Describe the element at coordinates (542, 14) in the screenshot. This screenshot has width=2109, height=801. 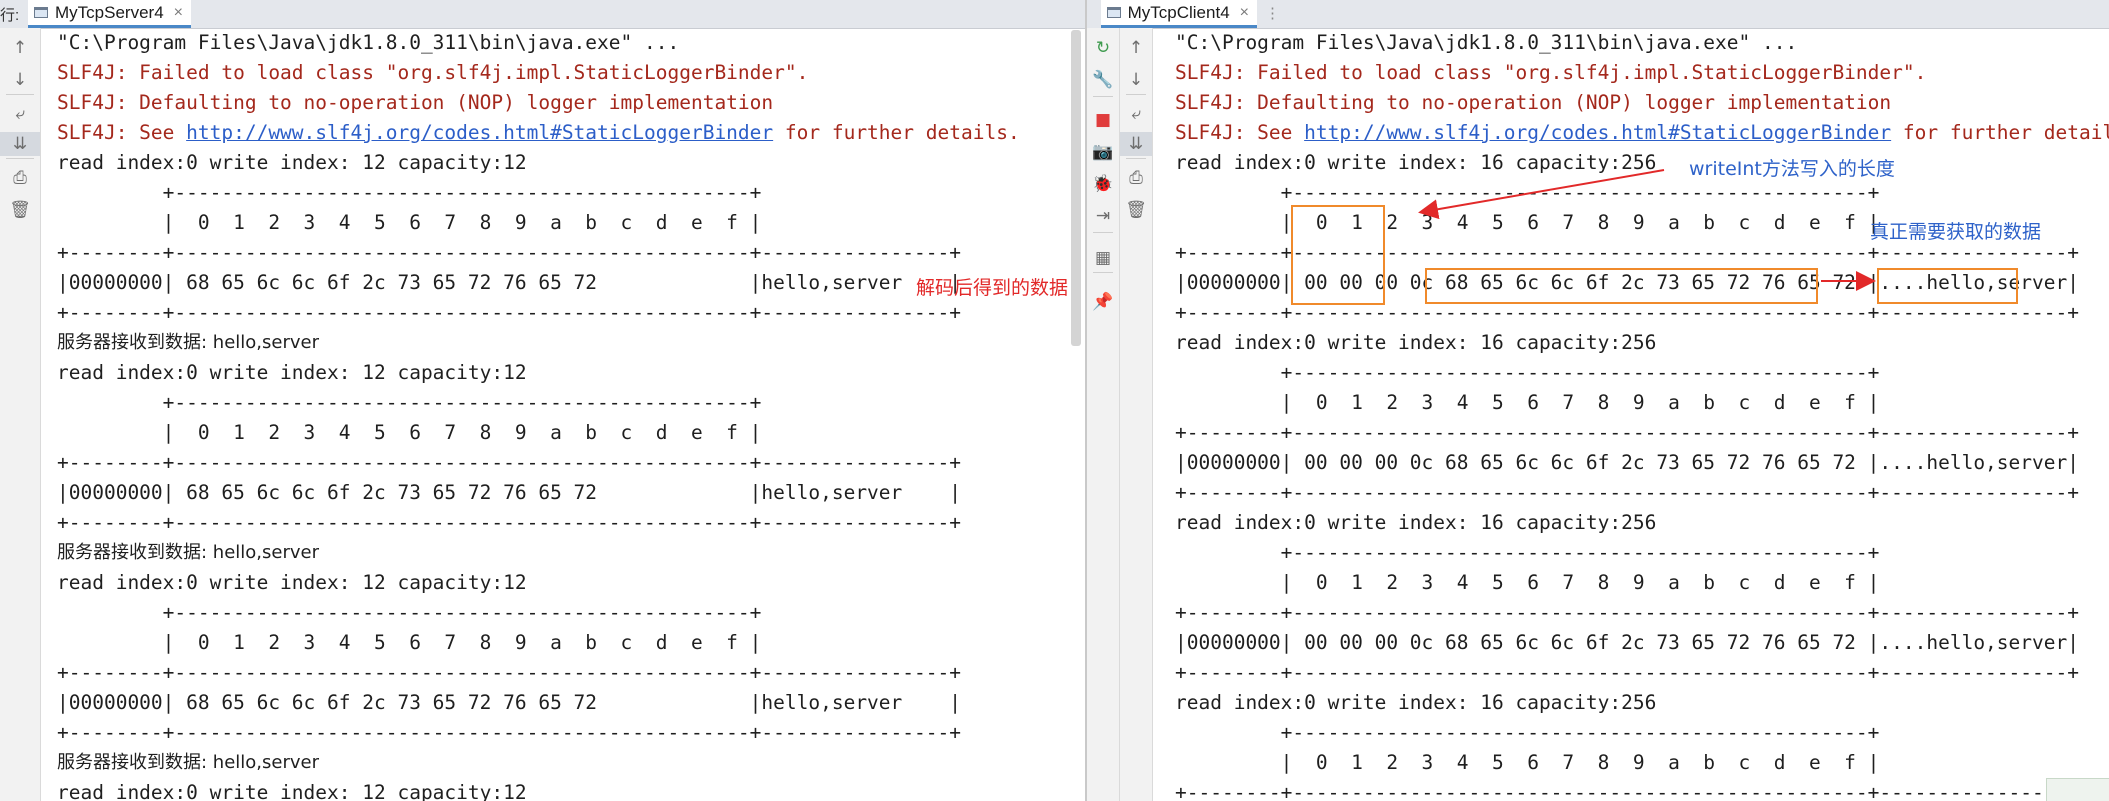
I see `left-tab-bar: 行: MyTcpServer4 ×` at that location.